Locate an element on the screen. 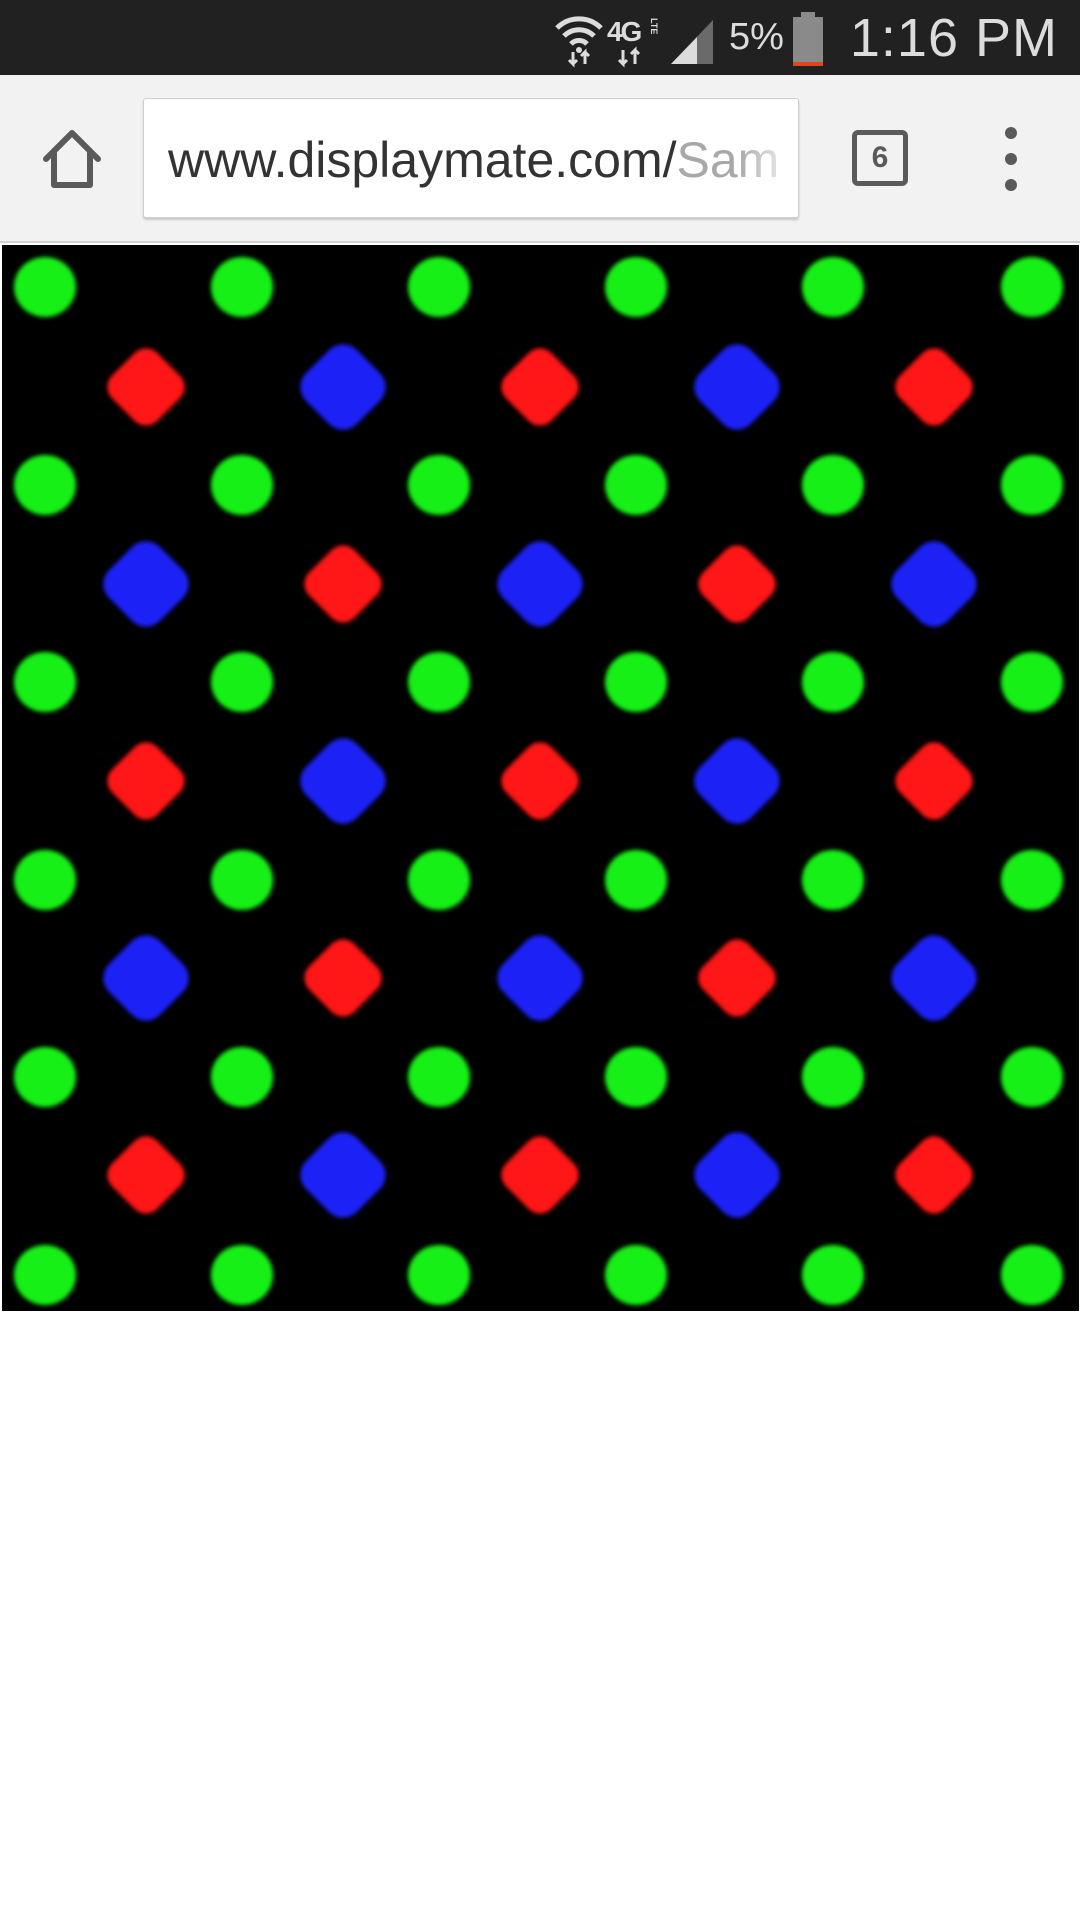 The image size is (1080, 1920). tab-switcher-icon: 6 is located at coordinates (880, 158).